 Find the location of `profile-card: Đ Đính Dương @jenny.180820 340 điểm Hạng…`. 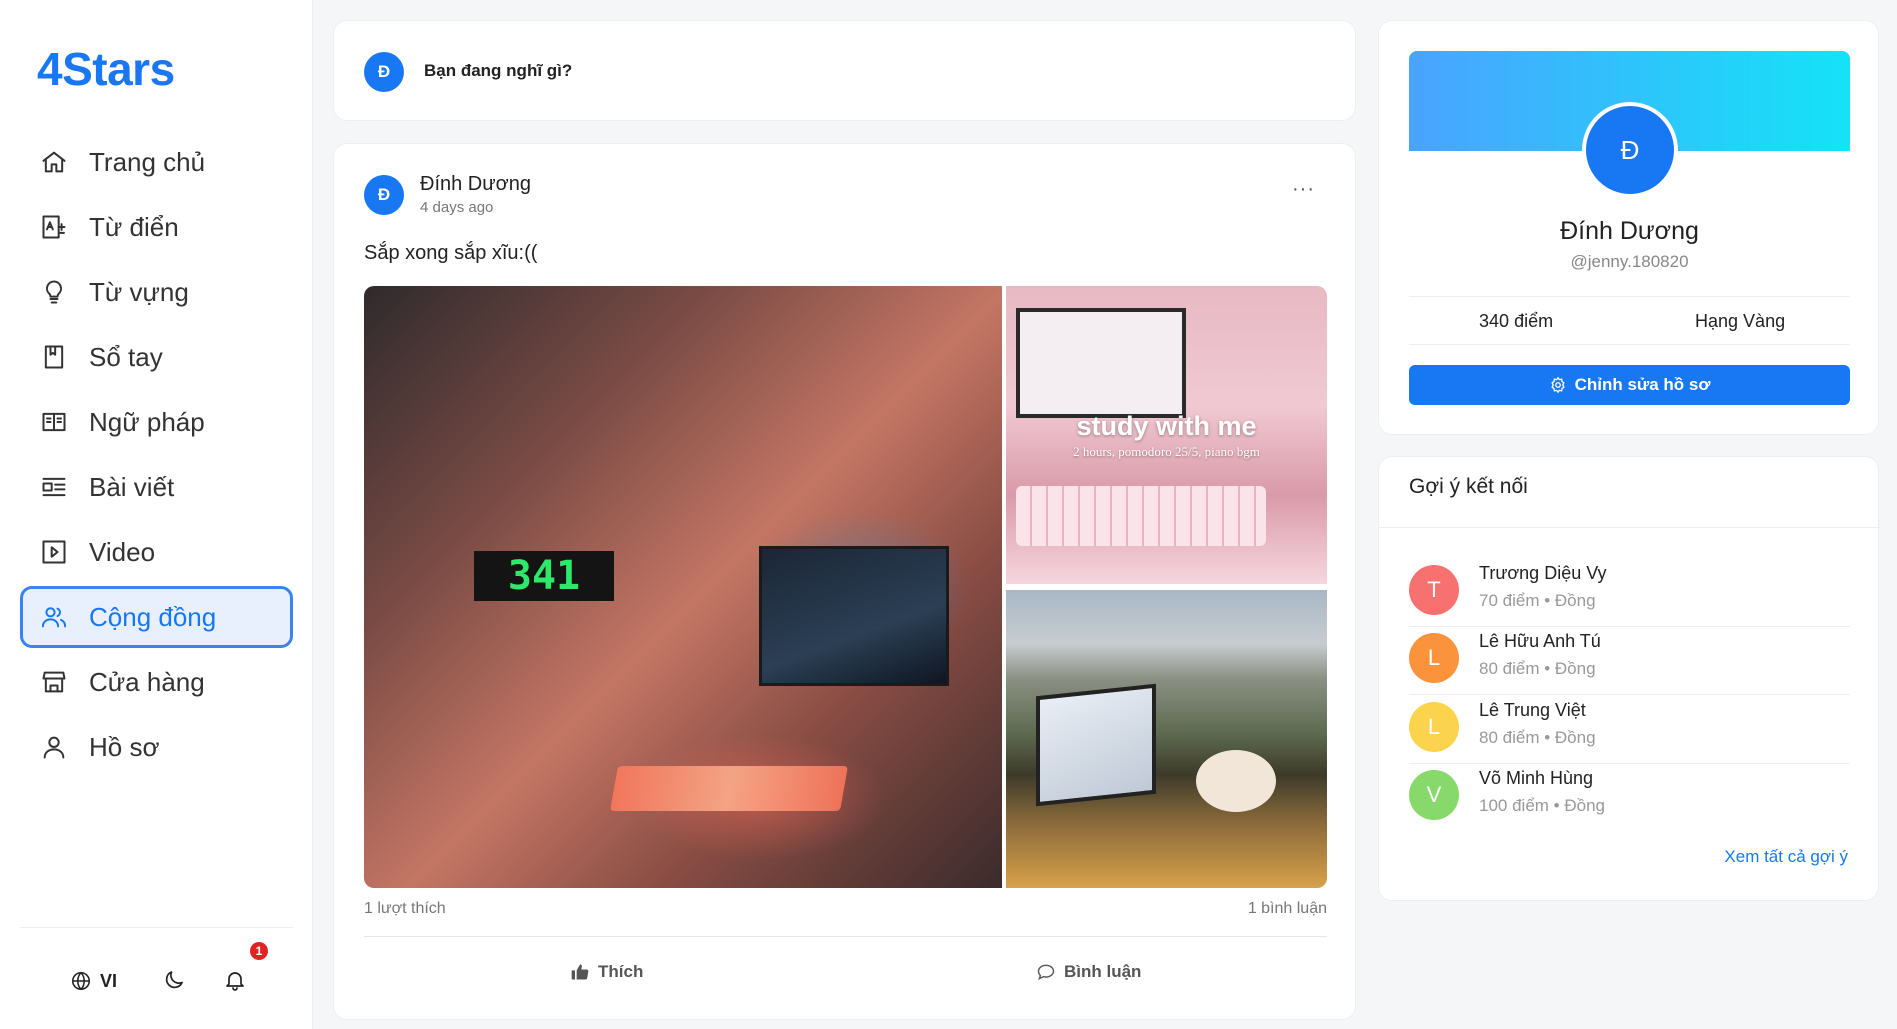

profile-card: Đ Đính Dương @jenny.180820 340 điểm Hạng… is located at coordinates (1628, 227).